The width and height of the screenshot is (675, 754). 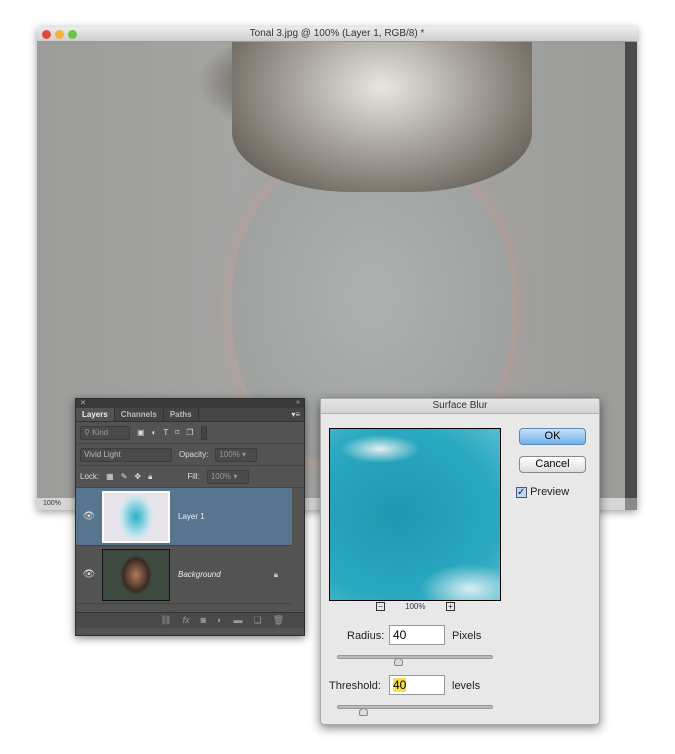 What do you see at coordinates (177, 432) in the screenshot?
I see `shape-filter-icon: ⌑` at bounding box center [177, 432].